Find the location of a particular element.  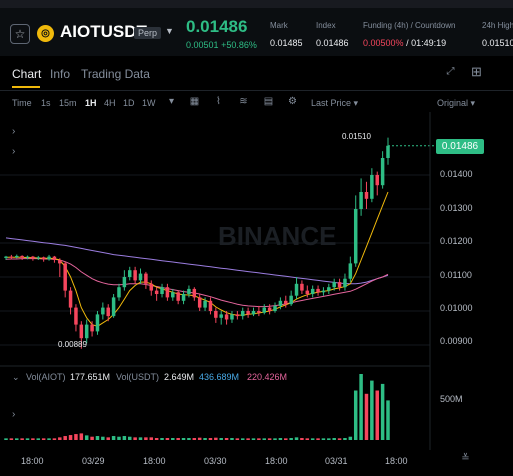

volume-collapse-icon: ⌄ is located at coordinates (16, 377).